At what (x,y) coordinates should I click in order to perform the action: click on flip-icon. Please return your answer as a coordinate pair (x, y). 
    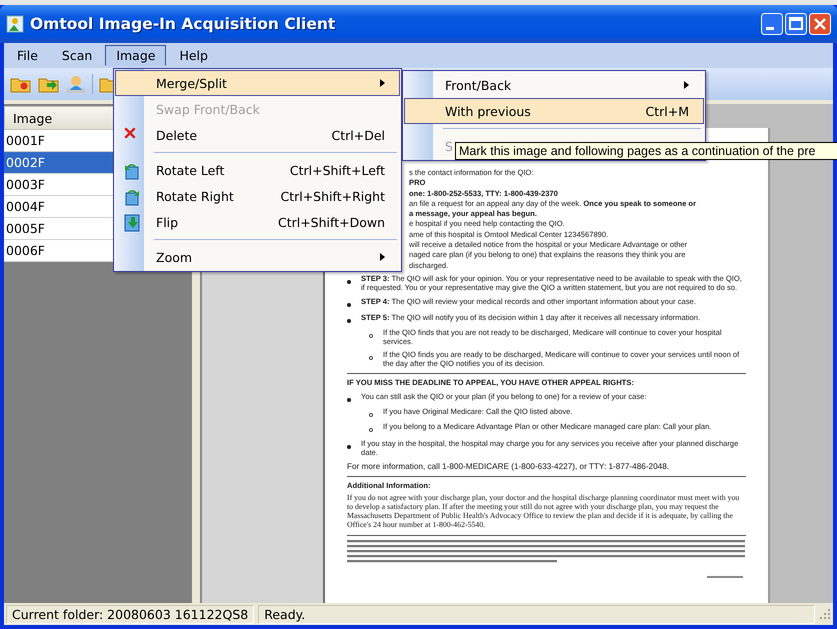
    Looking at the image, I should click on (132, 223).